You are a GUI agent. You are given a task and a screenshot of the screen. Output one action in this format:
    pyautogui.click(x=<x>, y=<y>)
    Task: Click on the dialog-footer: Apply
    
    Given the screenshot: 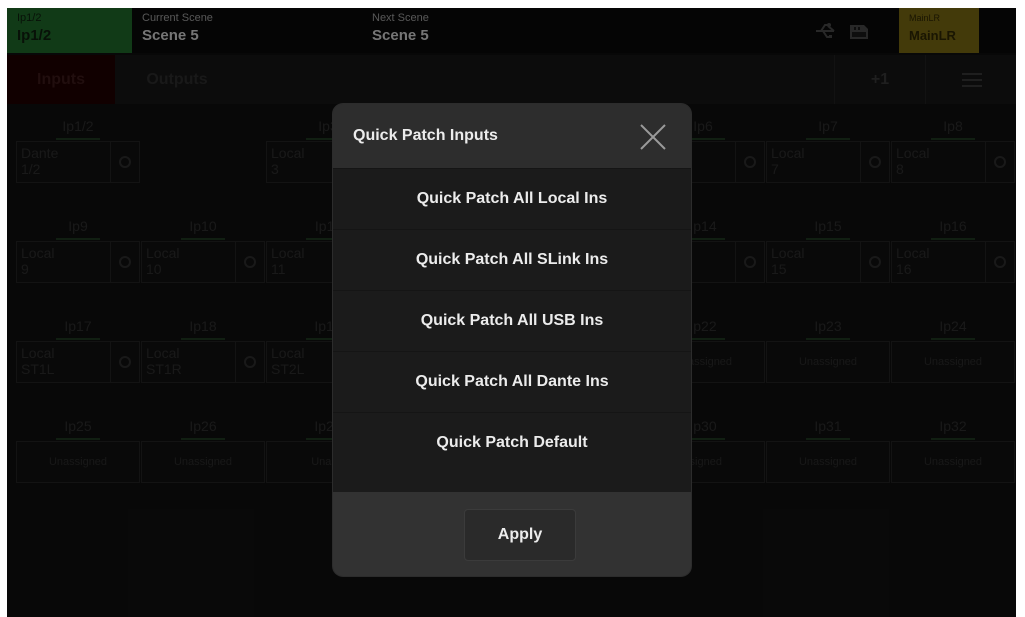 What is the action you would take?
    pyautogui.click(x=512, y=534)
    